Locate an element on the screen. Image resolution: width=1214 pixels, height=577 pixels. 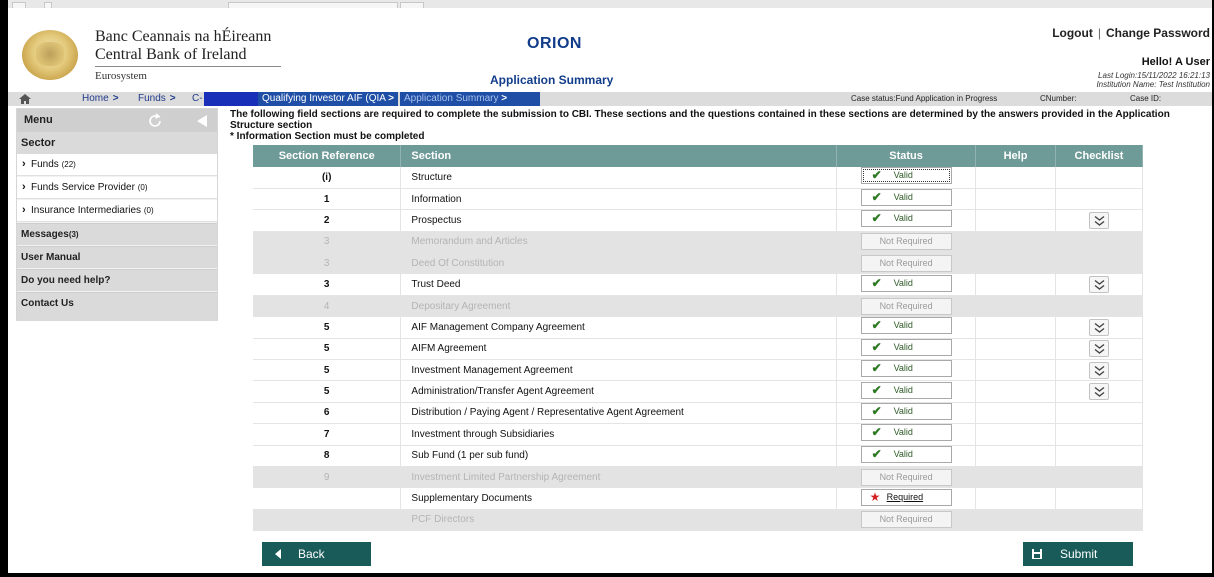
sidebar-item-funds: › Funds (22) is located at coordinates (117, 165).